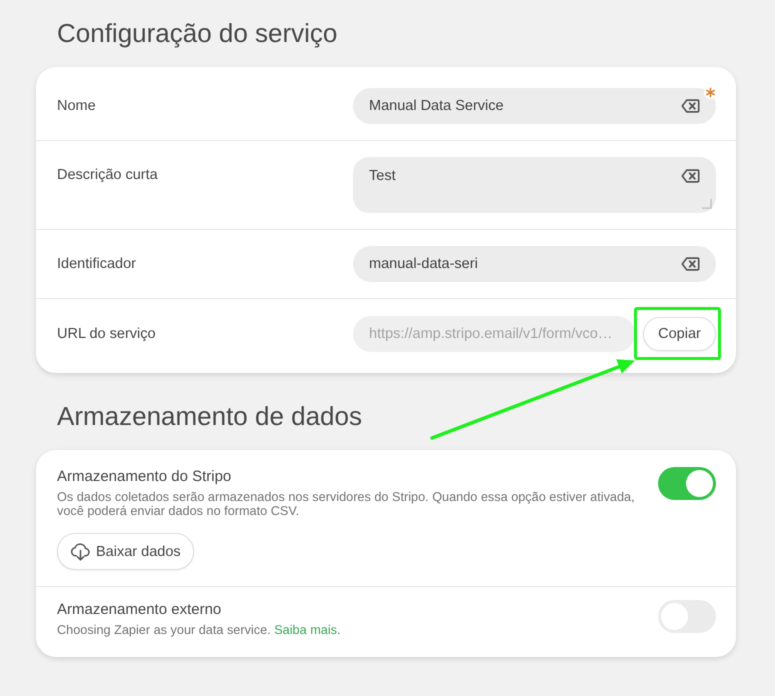  Describe the element at coordinates (209, 416) in the screenshot. I see `section-heading: Armazenamento de dados` at that location.